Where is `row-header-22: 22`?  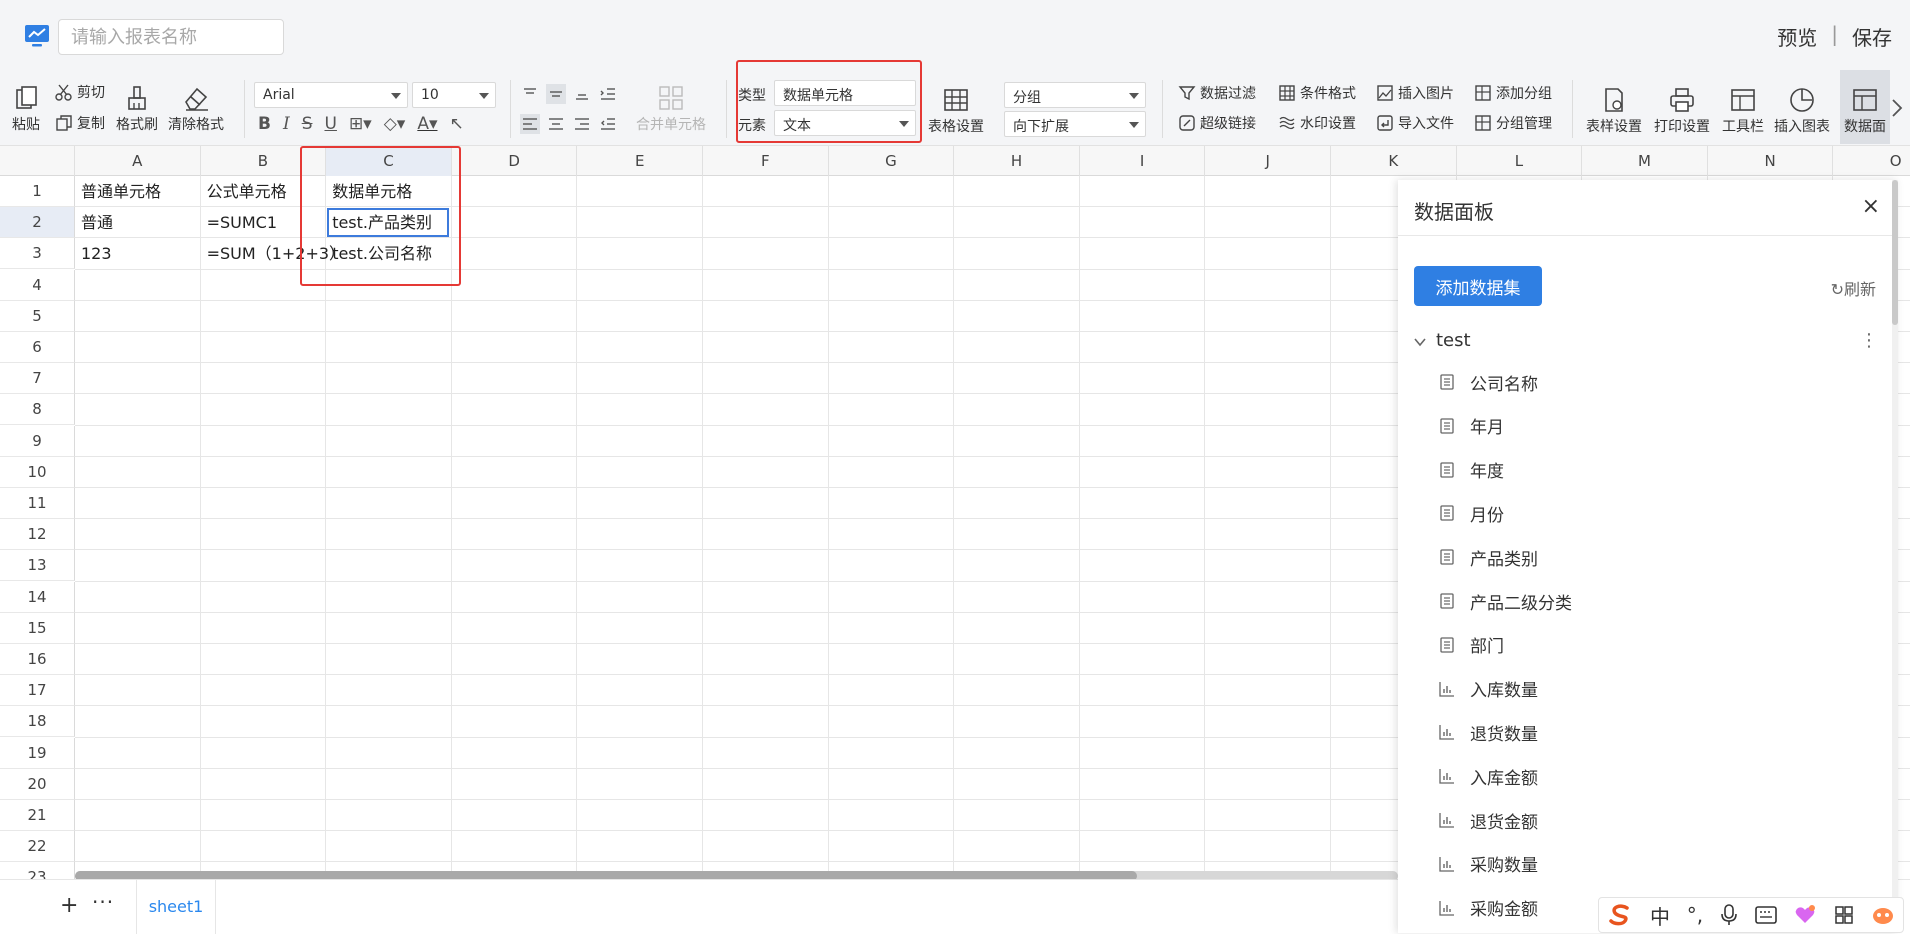 row-header-22: 22 is located at coordinates (37, 847).